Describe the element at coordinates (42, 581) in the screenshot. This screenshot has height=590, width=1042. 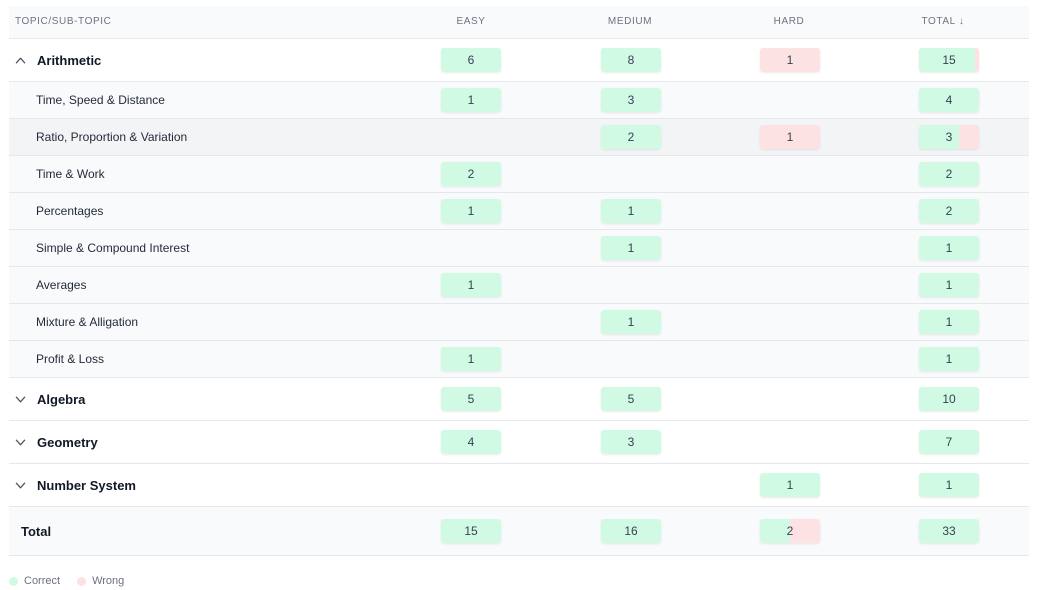
I see `legend-correct-label: Correct` at that location.